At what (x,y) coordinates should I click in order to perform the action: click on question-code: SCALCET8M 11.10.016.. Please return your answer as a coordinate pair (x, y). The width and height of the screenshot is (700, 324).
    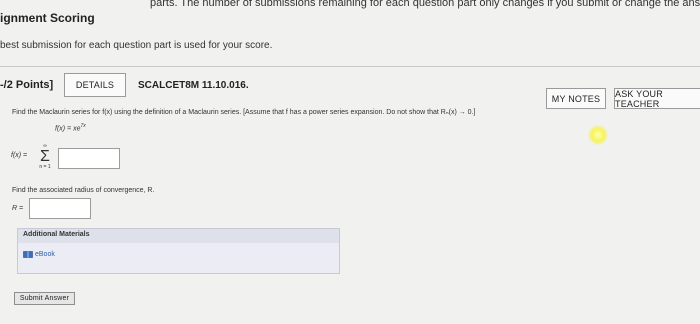
    Looking at the image, I should click on (193, 85).